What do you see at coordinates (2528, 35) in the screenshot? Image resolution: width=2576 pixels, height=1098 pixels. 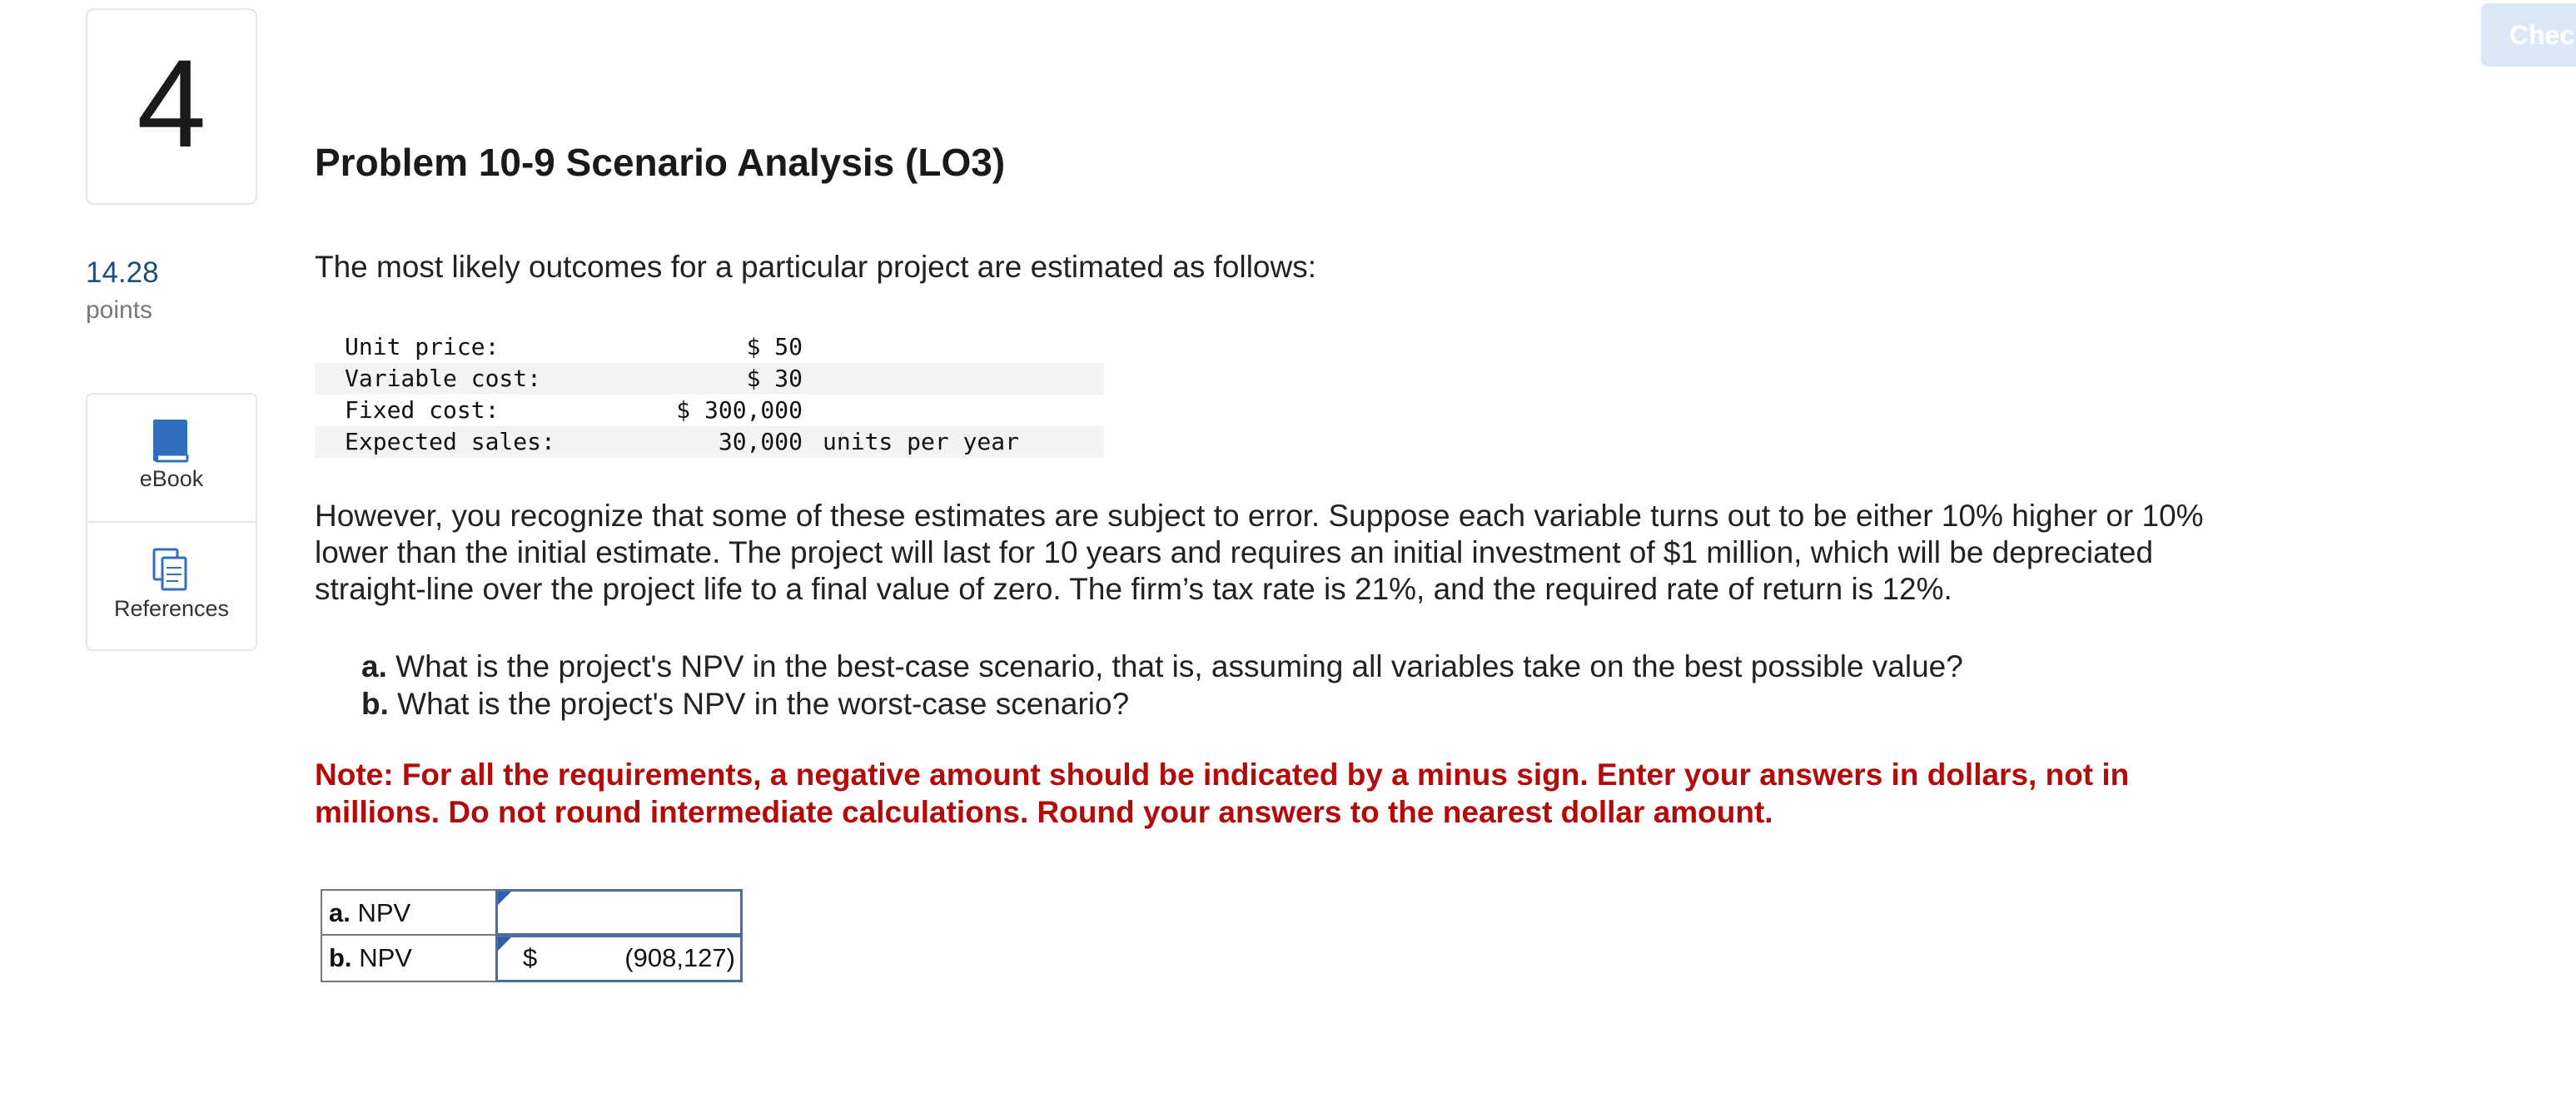 I see `check-button: Check` at bounding box center [2528, 35].